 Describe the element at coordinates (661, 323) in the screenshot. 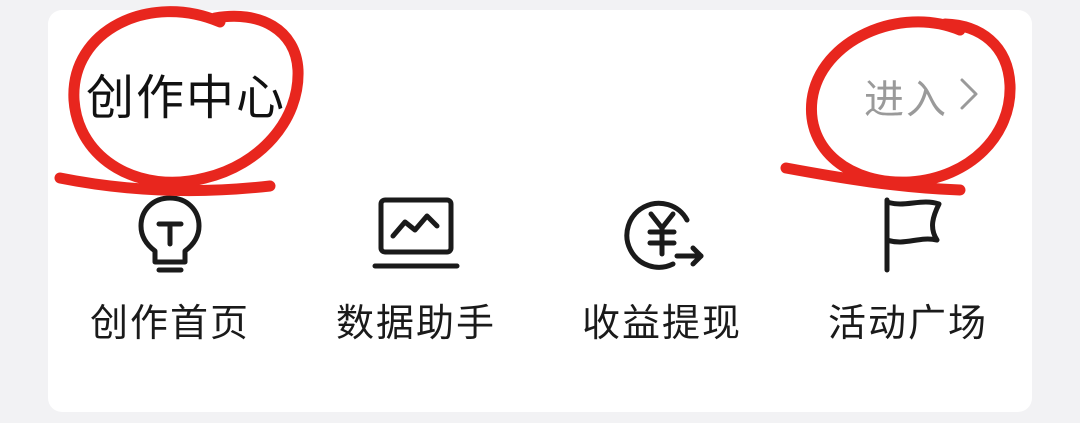

I see `entry-label: 收益提现` at that location.